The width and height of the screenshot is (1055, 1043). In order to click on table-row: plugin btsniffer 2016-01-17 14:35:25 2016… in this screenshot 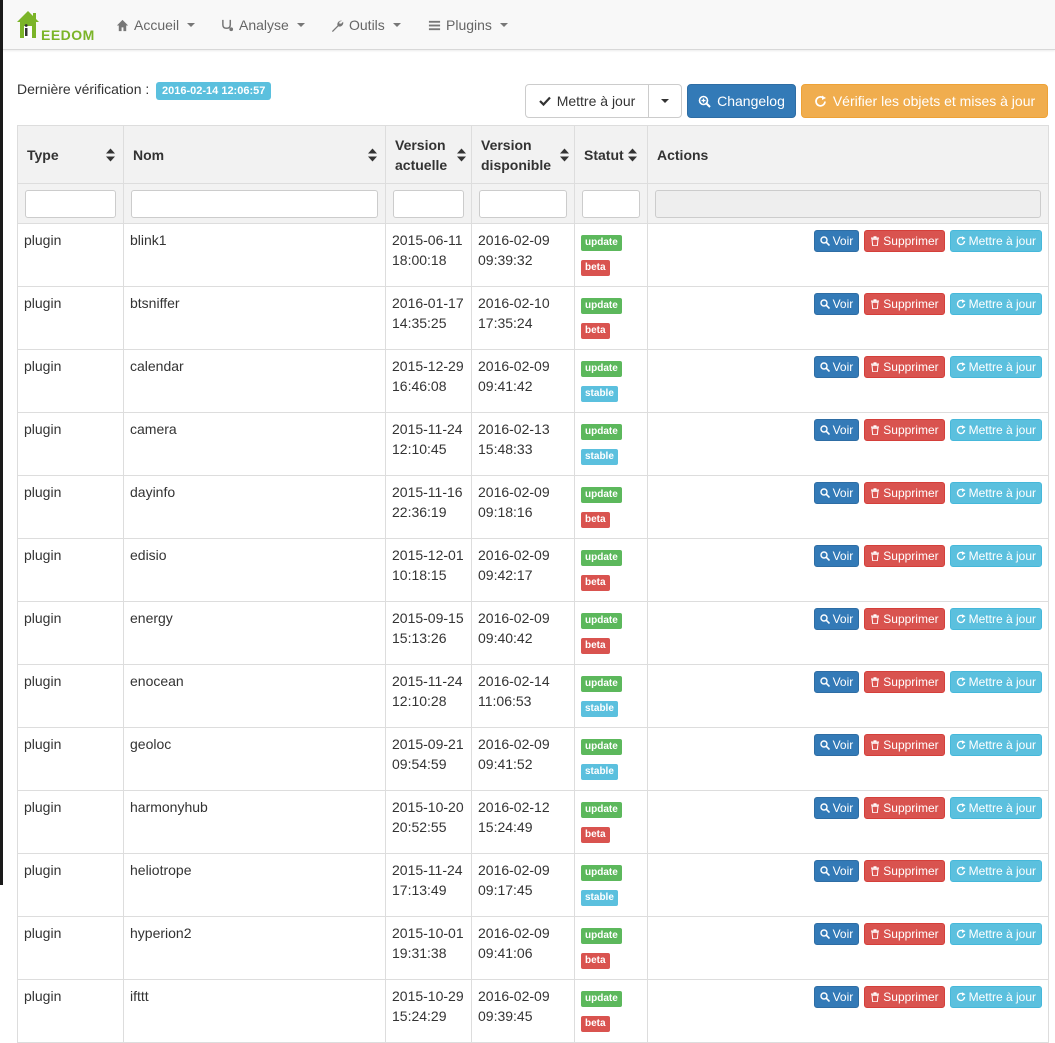, I will do `click(533, 318)`.